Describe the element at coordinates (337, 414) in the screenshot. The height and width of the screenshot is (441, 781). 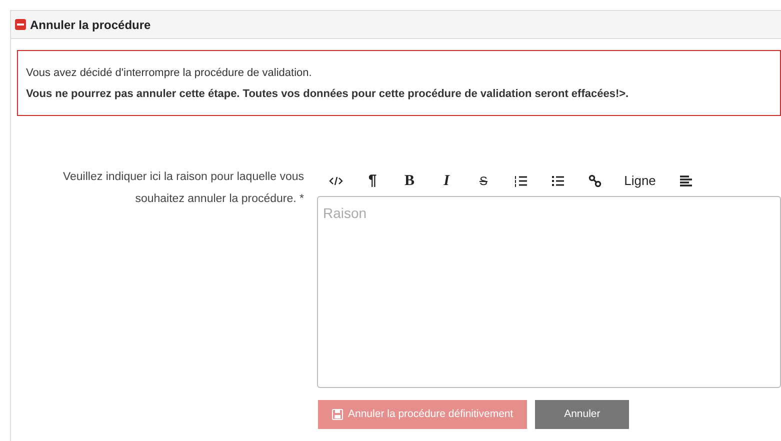
I see `save-icon` at that location.